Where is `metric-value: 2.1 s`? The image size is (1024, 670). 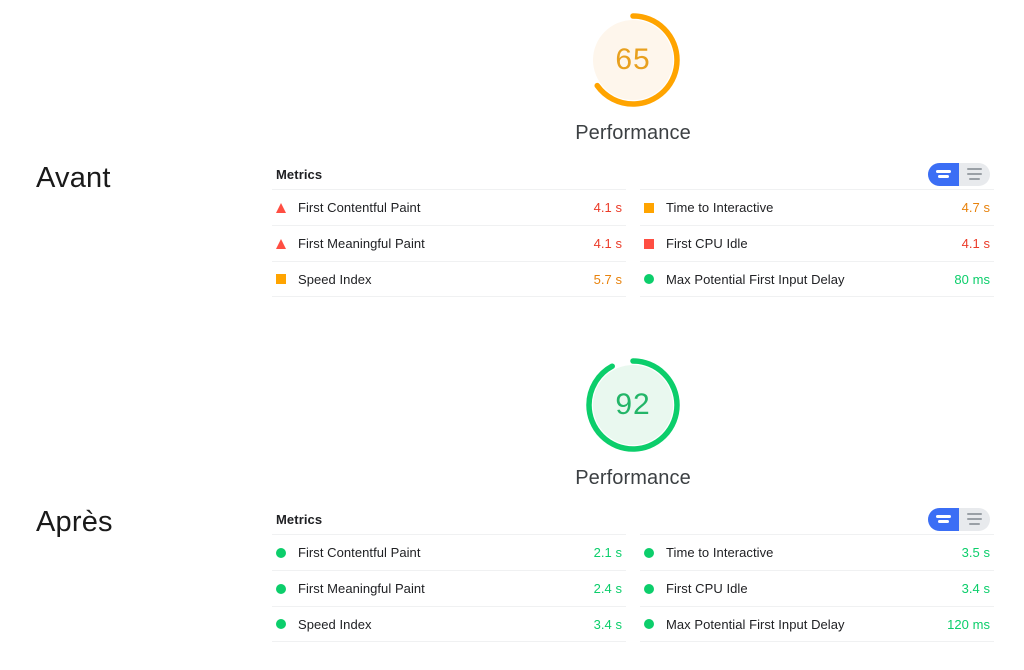 metric-value: 2.1 s is located at coordinates (607, 552).